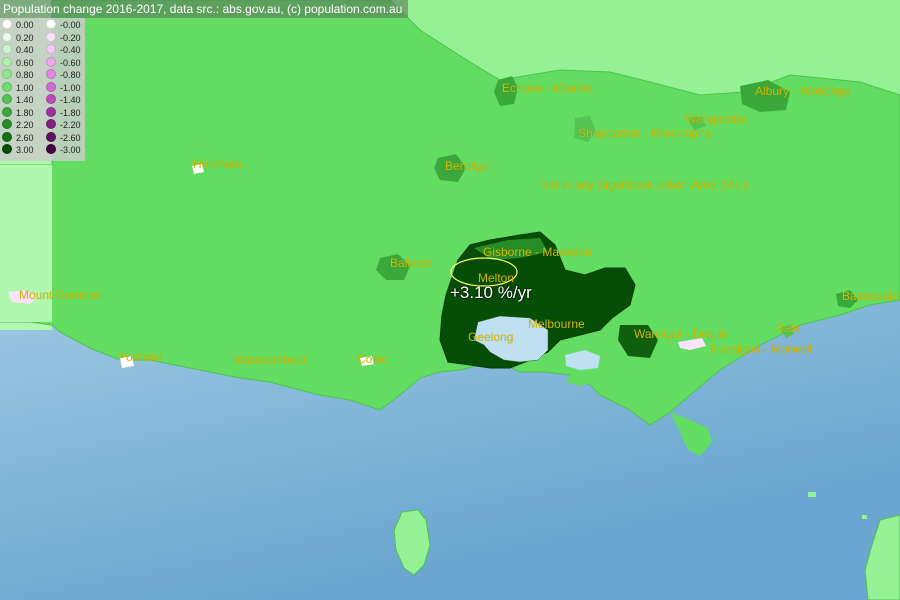 This screenshot has width=900, height=600. I want to click on legend-item-negative: -0.20, so click(63, 37).